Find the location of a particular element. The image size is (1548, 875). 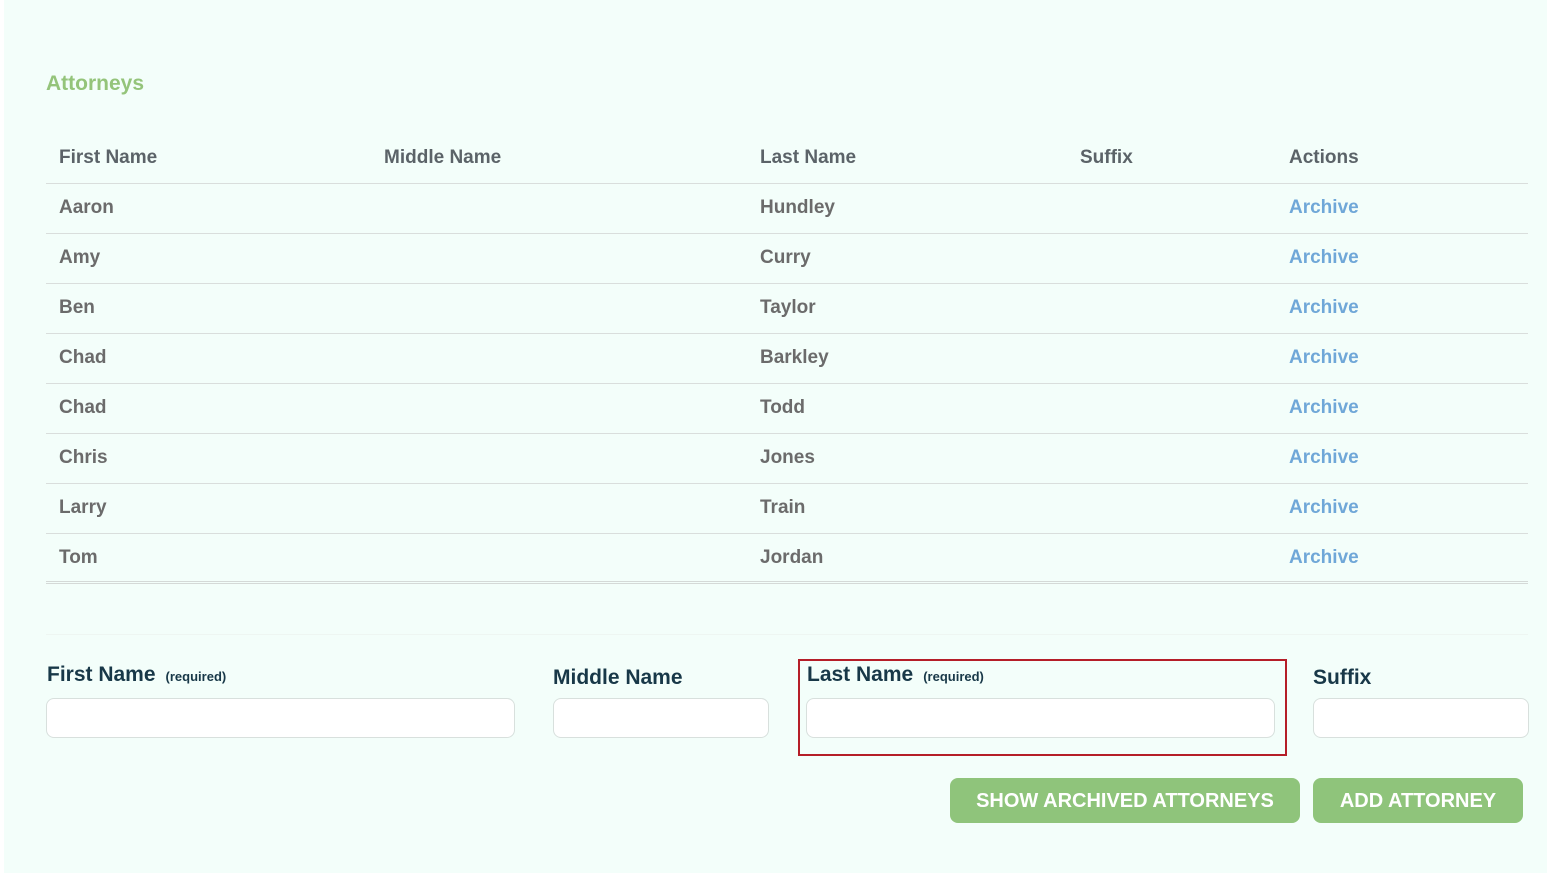

cell-first-name: Larry is located at coordinates (83, 507).